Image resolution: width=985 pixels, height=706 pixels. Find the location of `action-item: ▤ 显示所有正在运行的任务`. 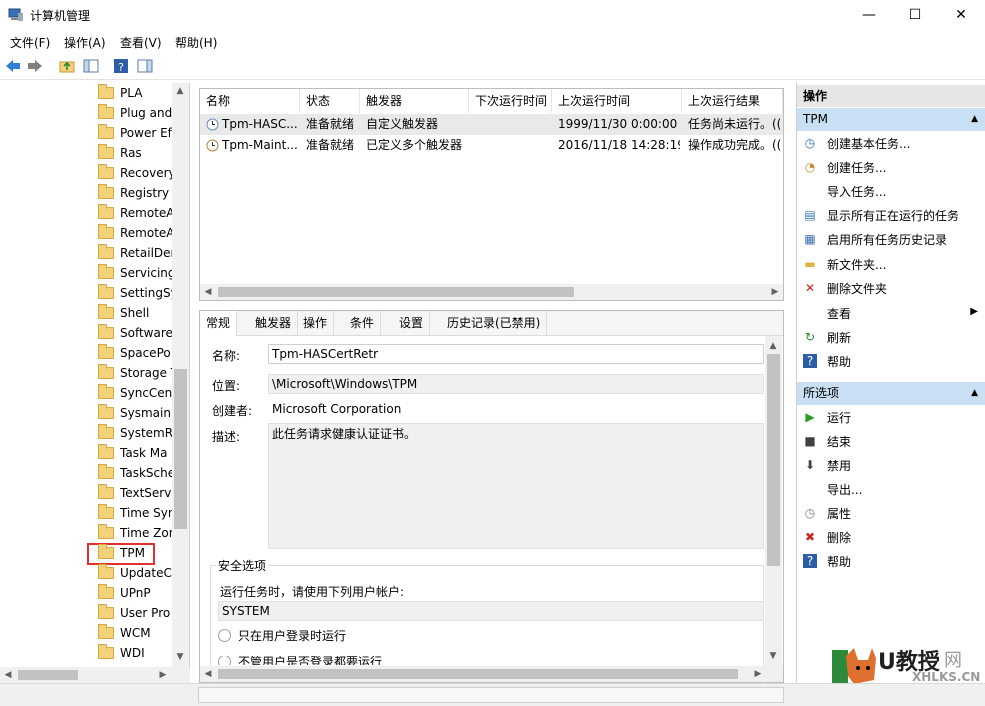

action-item: ▤ 显示所有正在运行的任务 is located at coordinates (891, 216).